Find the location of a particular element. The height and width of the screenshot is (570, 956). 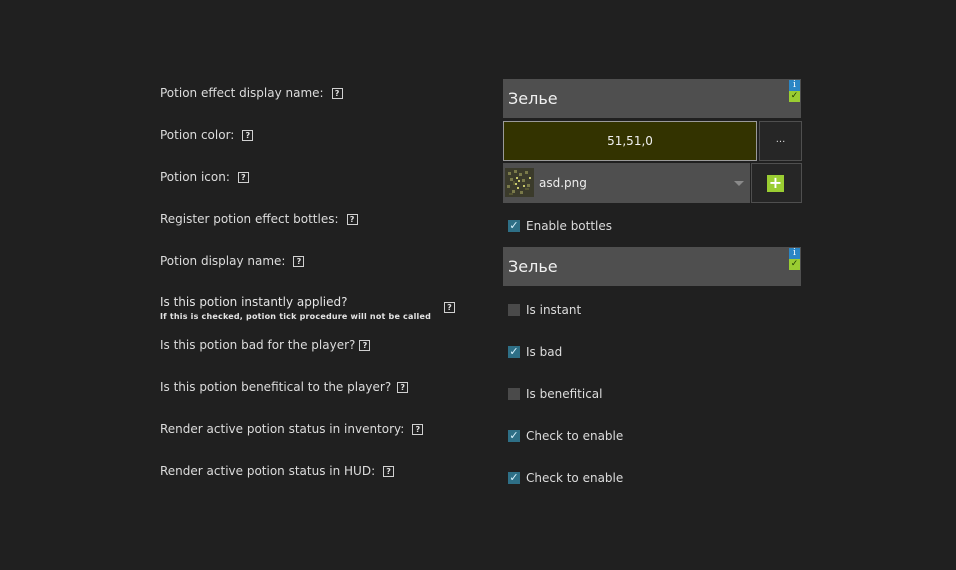

effect-display-name-value: Зелье is located at coordinates (533, 98).